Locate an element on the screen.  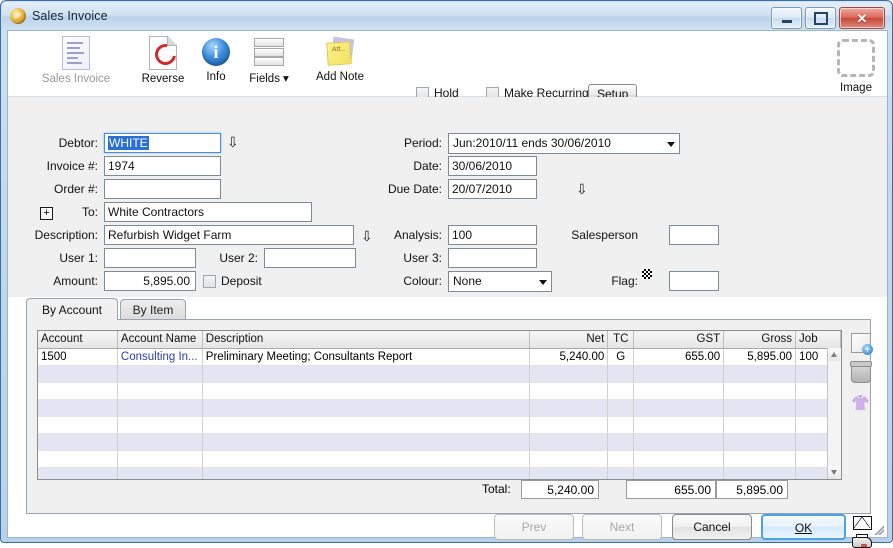
description-input: Refurbish Widget Farm is located at coordinates (229, 235).